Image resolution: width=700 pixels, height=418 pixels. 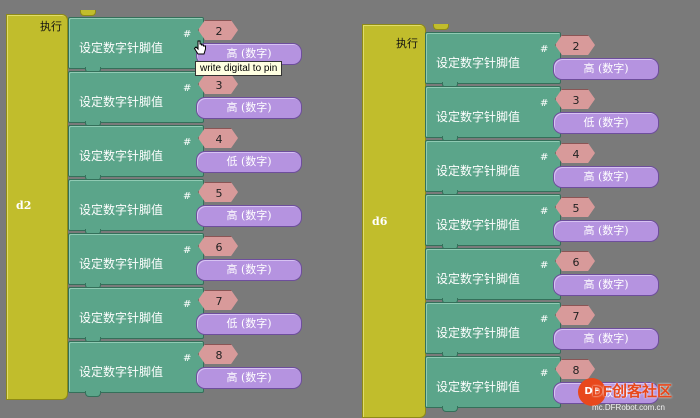 I want to click on tooltip: write digital to pin, so click(x=239, y=68).